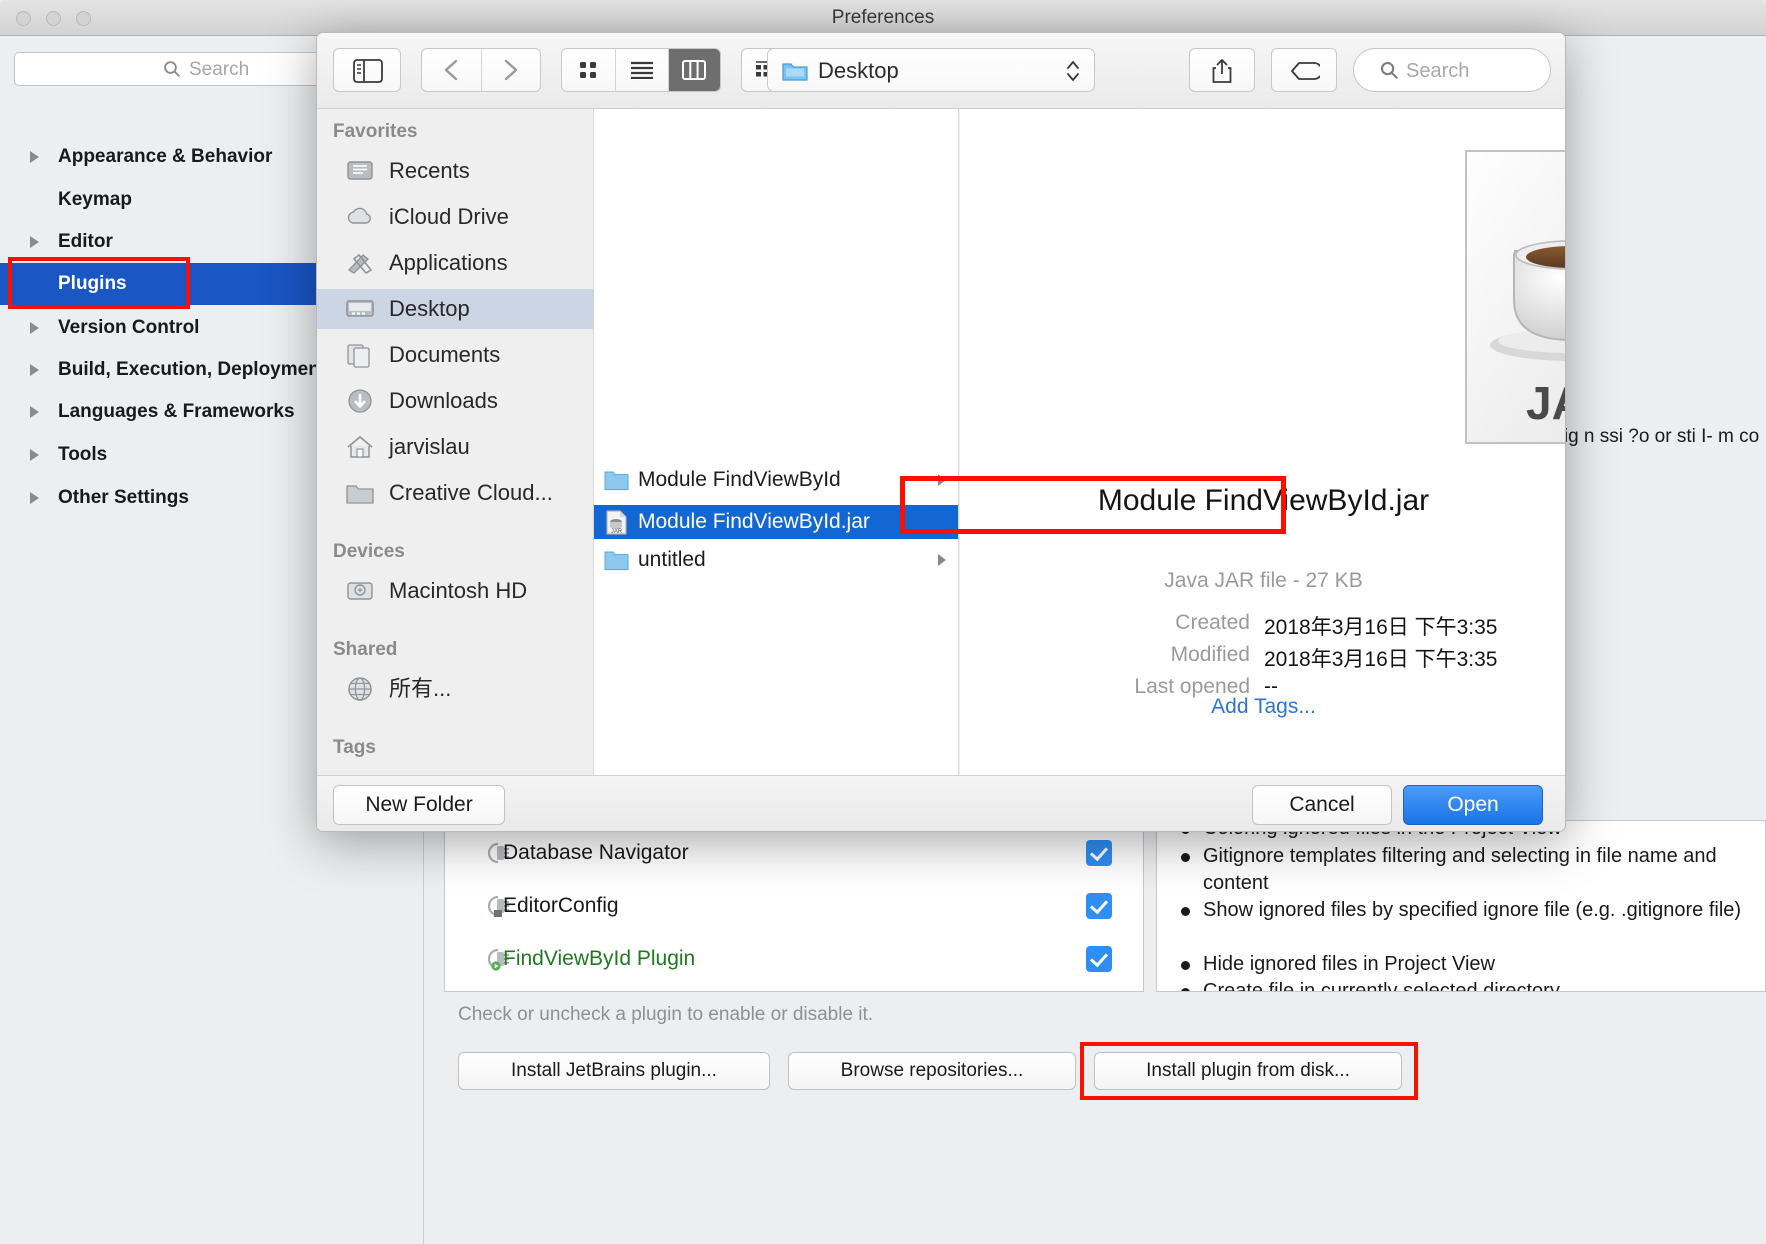  Describe the element at coordinates (360, 446) in the screenshot. I see `home-icon` at that location.